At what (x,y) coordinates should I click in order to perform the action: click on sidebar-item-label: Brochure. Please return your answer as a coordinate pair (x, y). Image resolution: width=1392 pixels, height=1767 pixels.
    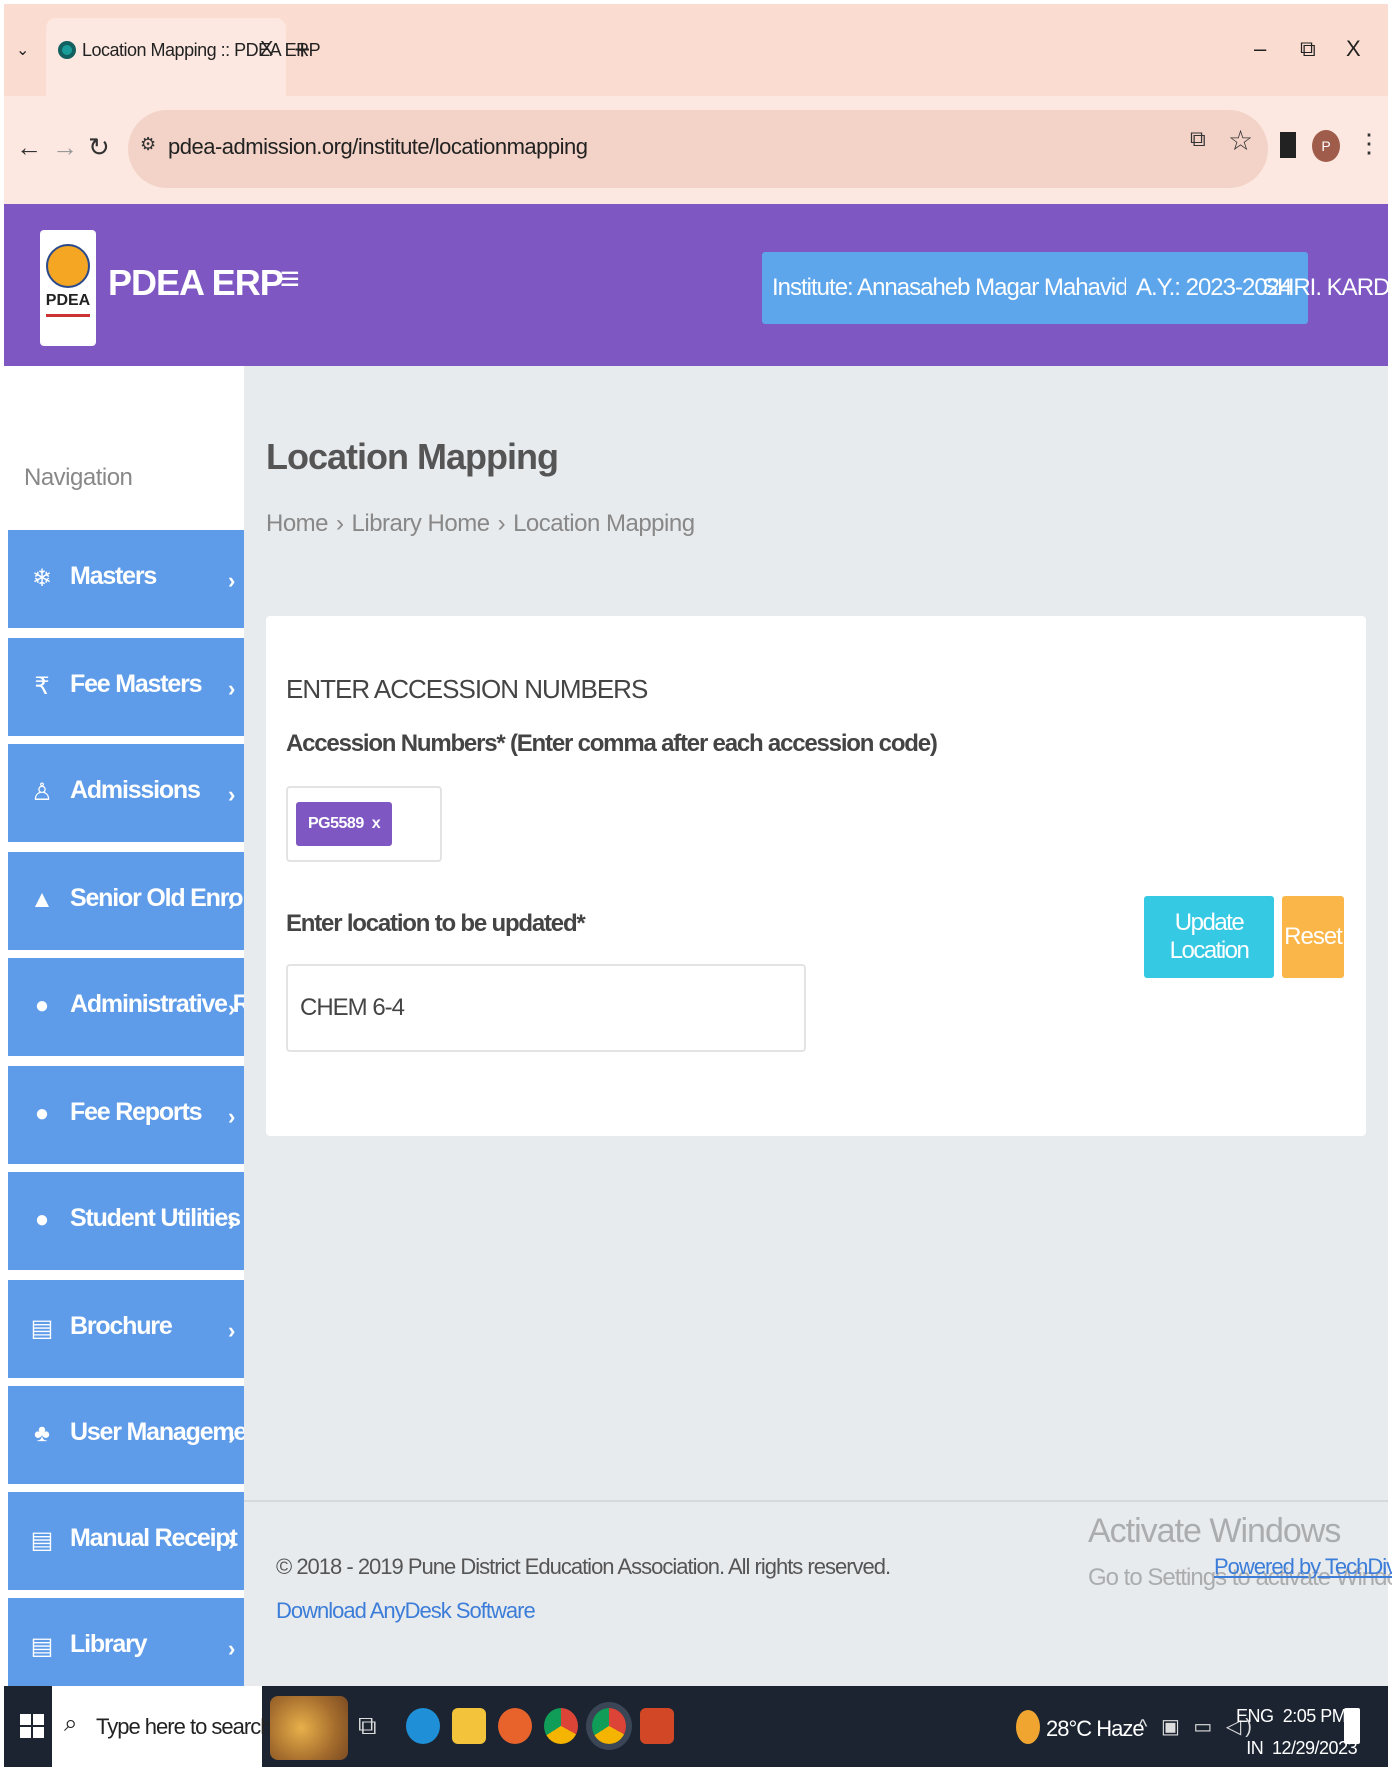
    Looking at the image, I should click on (121, 1326).